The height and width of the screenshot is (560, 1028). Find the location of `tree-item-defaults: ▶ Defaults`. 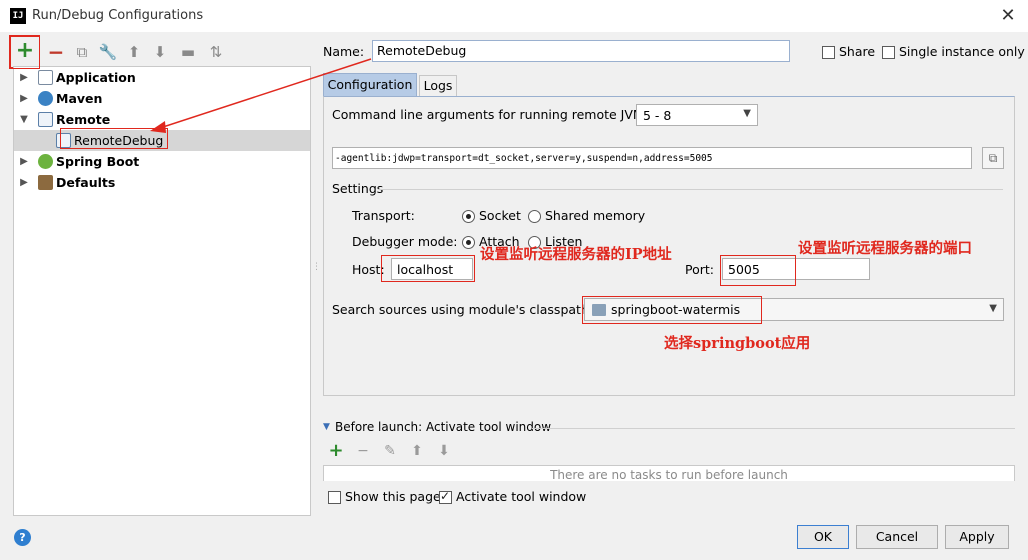

tree-item-defaults: ▶ Defaults is located at coordinates (162, 182).